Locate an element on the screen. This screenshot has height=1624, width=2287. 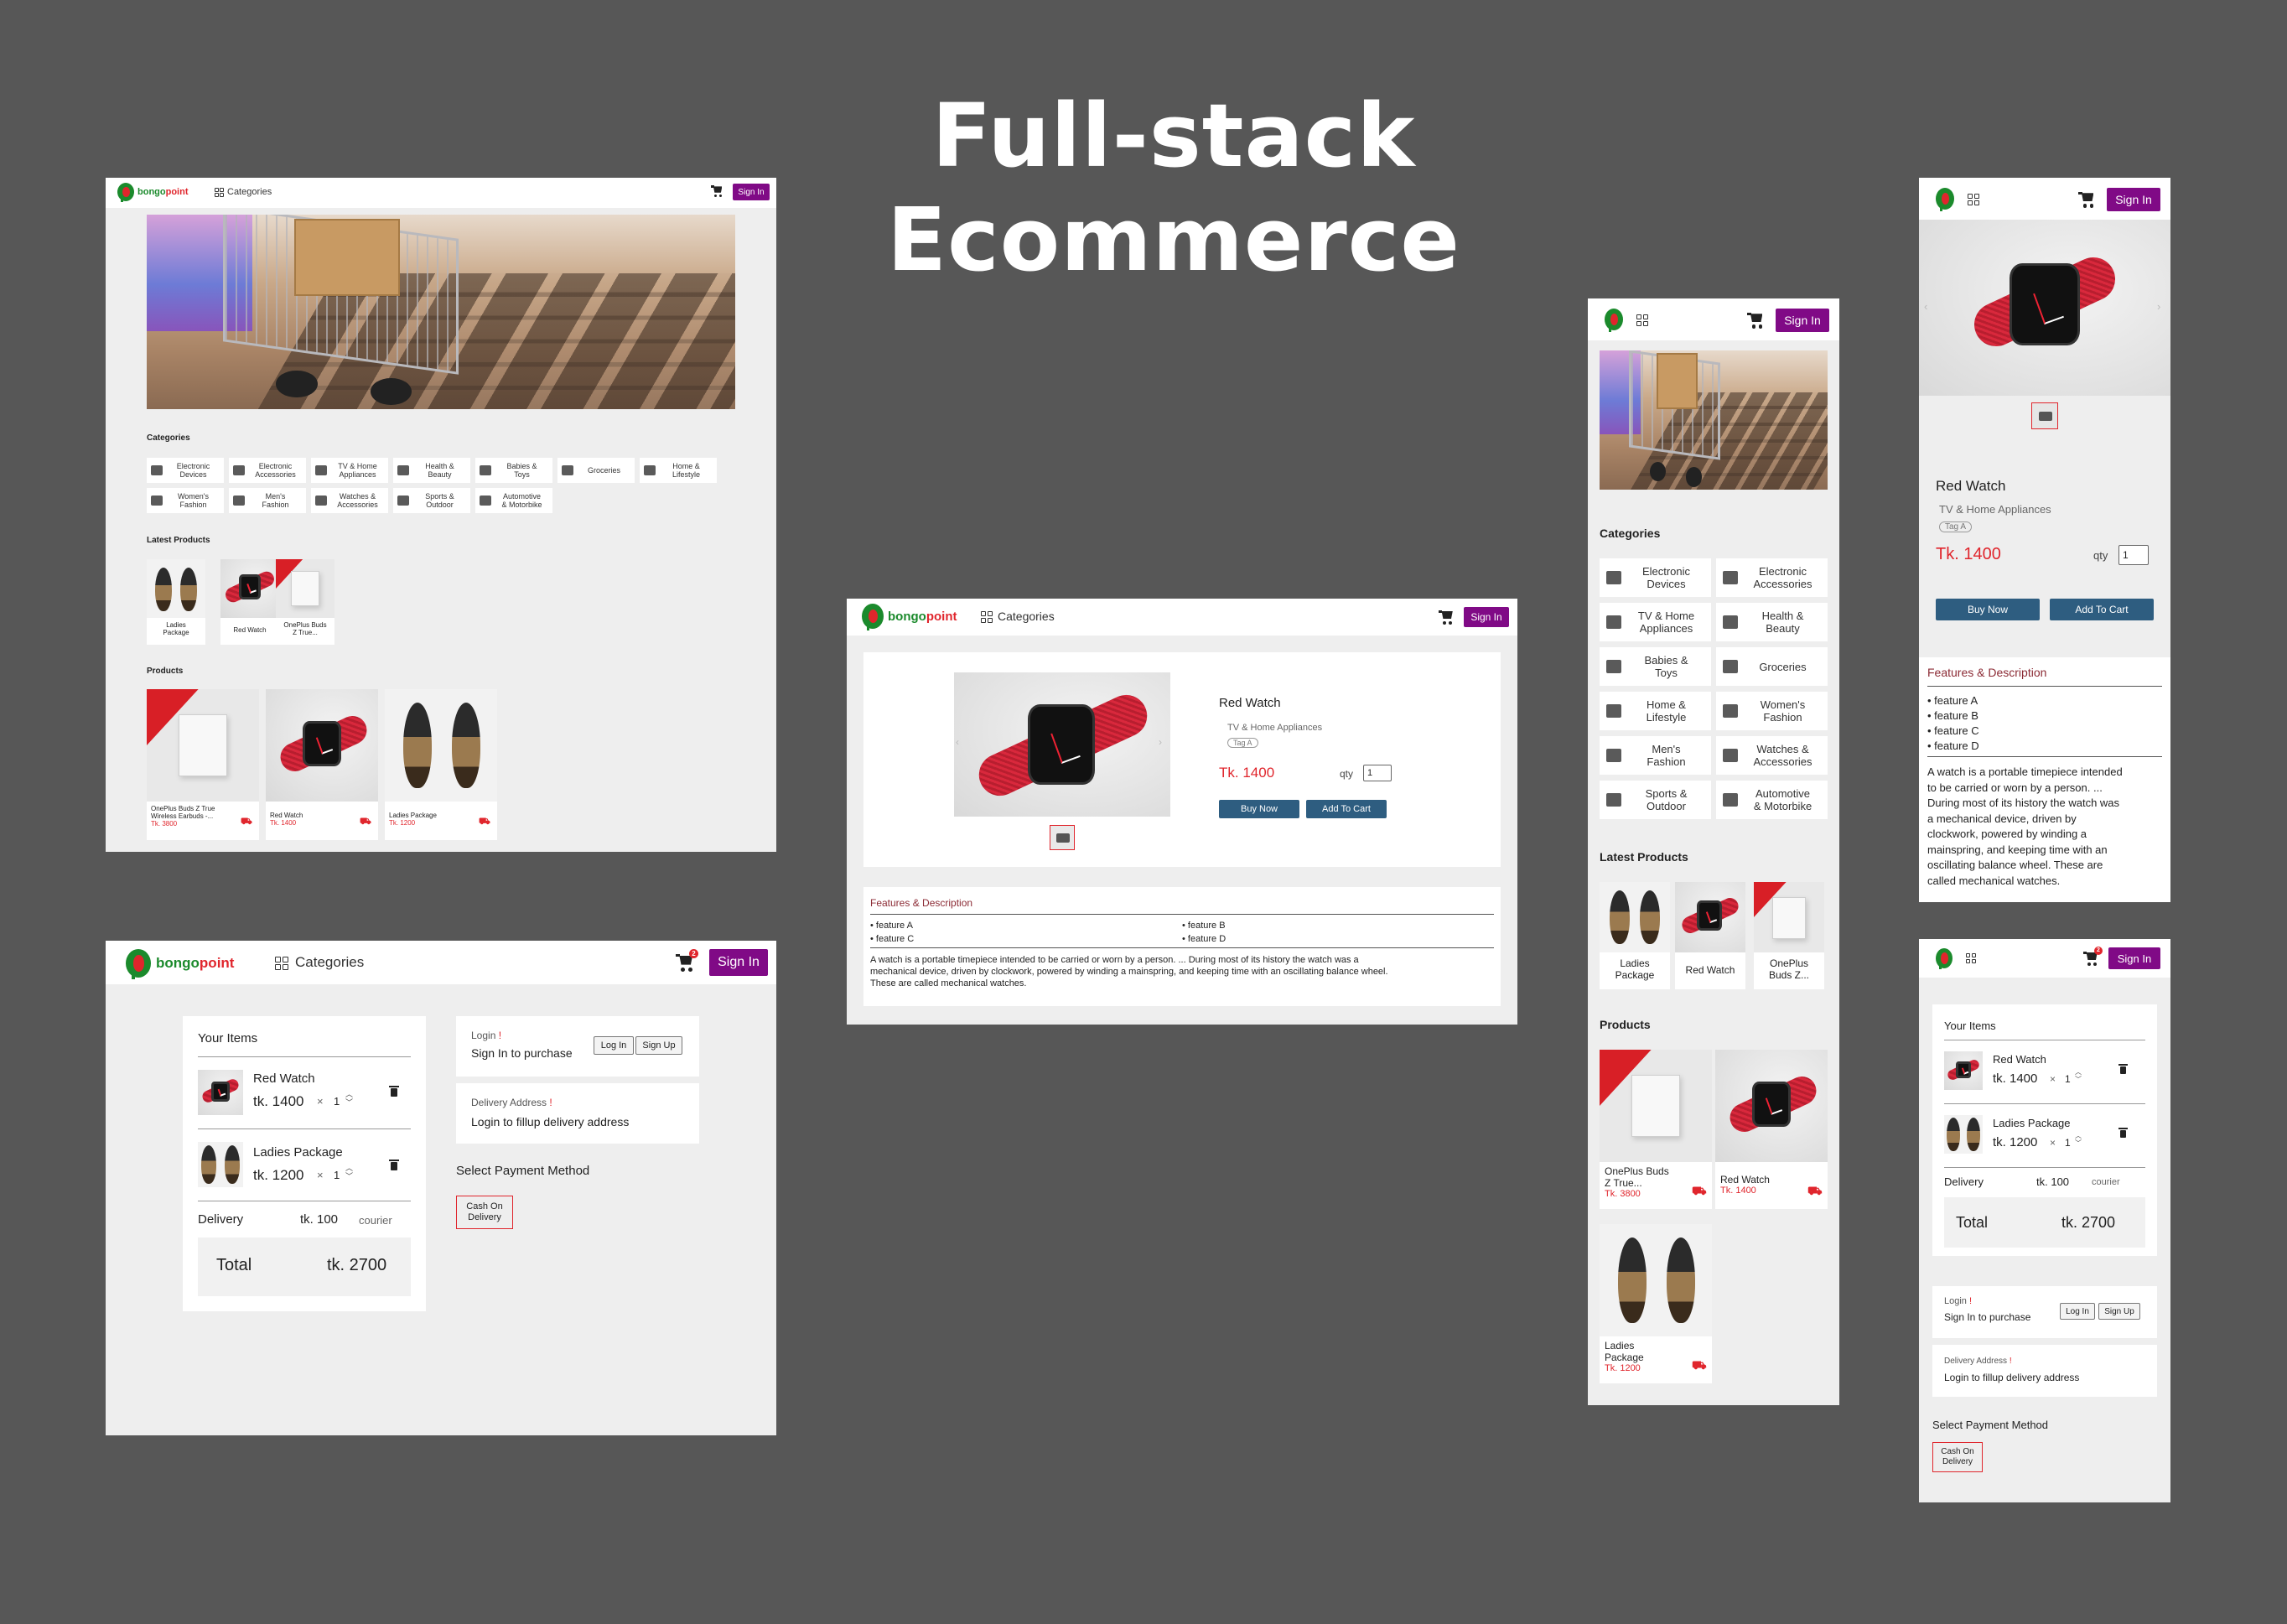
qty-label: qty is located at coordinates (1347, 774).